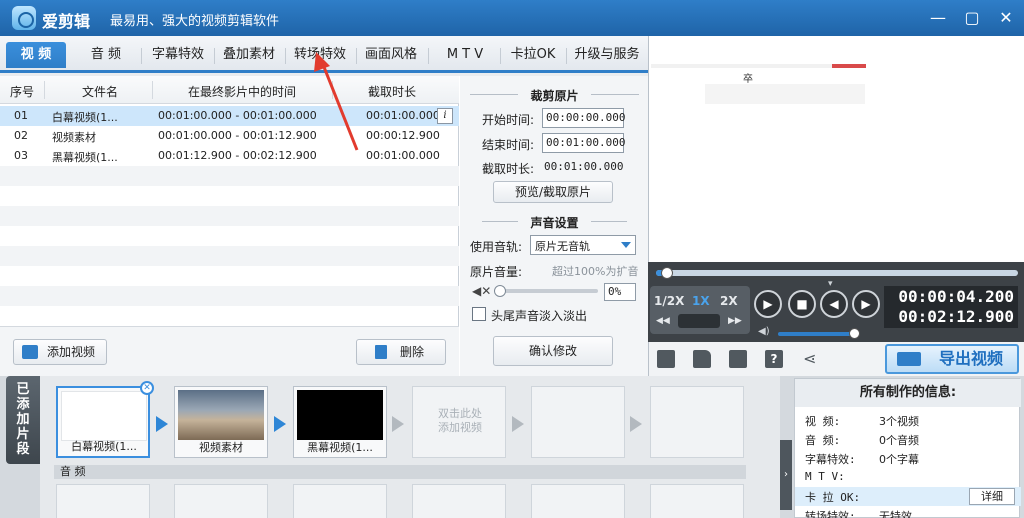 The height and width of the screenshot is (518, 1024). What do you see at coordinates (403, 155) in the screenshot?
I see `clip-duration: 00:01:00.000` at bounding box center [403, 155].